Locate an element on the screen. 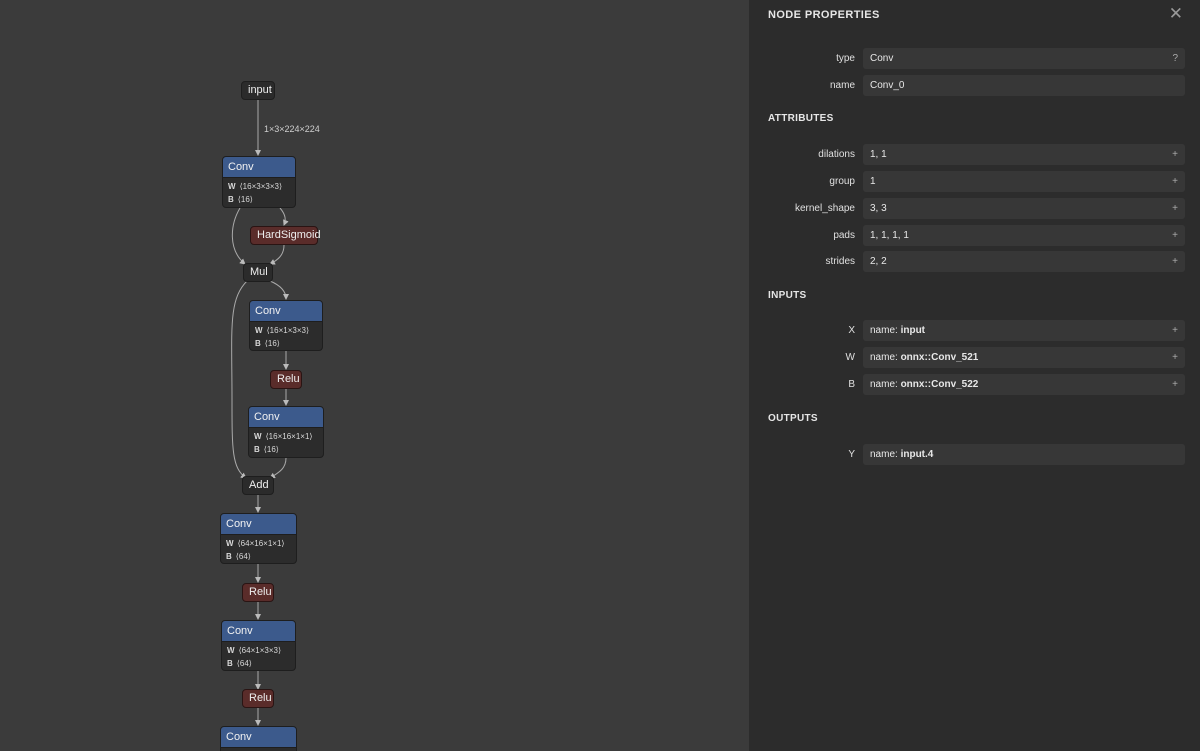  node-add: Add is located at coordinates (258, 485).